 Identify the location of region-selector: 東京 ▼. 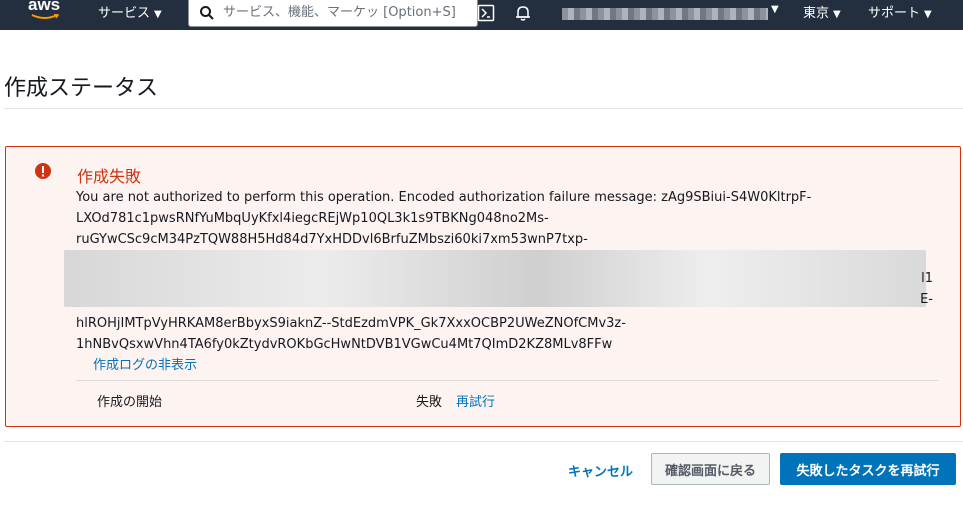
(822, 11).